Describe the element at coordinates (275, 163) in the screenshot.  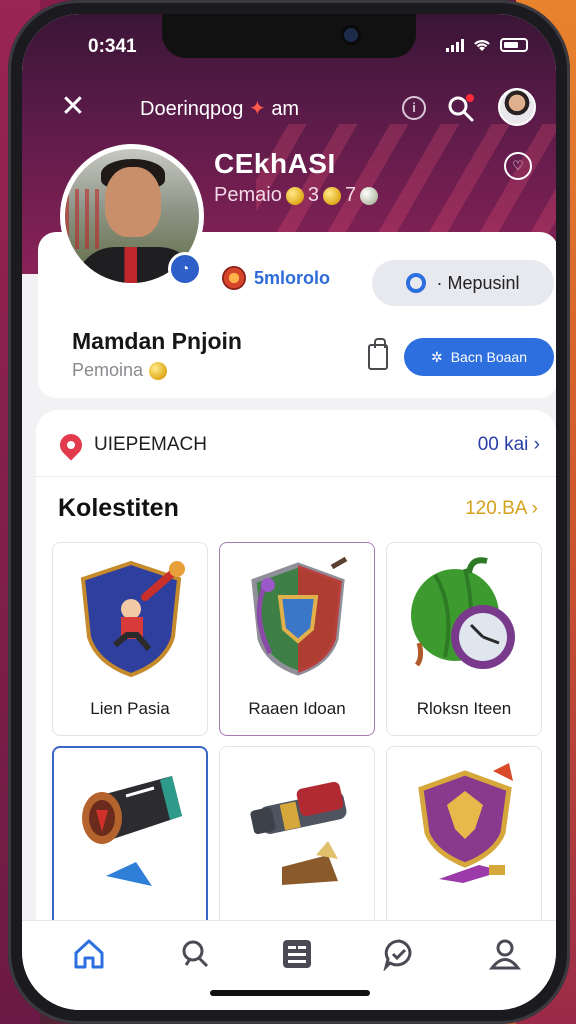
I see `profile-display-name: CEkhASI` at that location.